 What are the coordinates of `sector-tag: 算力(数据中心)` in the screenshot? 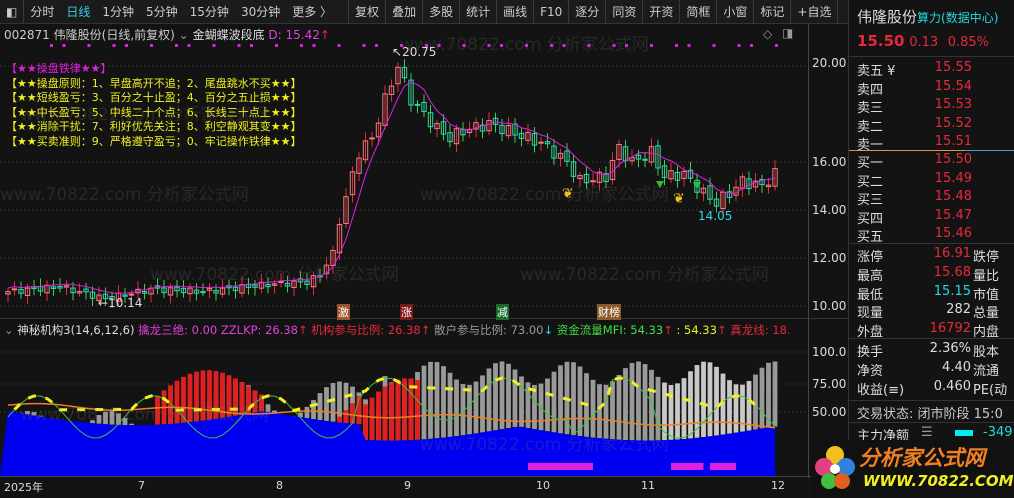 It's located at (957, 18).